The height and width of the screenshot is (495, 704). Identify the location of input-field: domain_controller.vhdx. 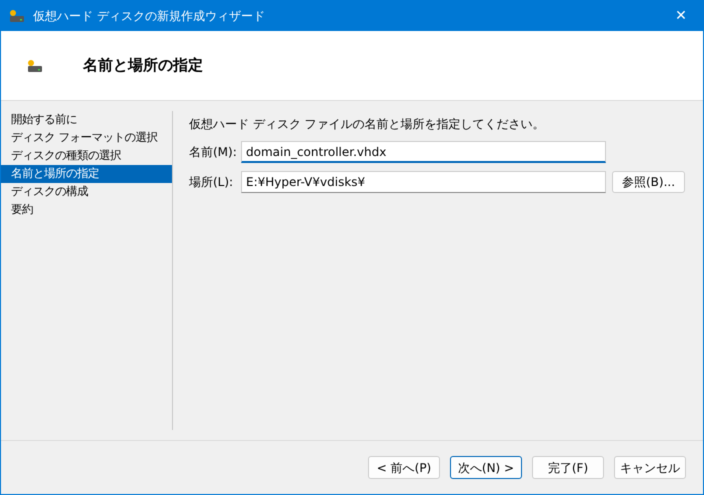
(423, 152).